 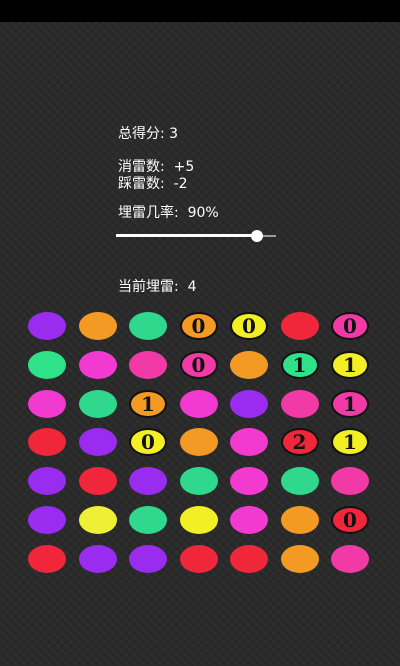 What do you see at coordinates (156, 167) in the screenshot?
I see `mines-cleared: 消雷数: +5` at bounding box center [156, 167].